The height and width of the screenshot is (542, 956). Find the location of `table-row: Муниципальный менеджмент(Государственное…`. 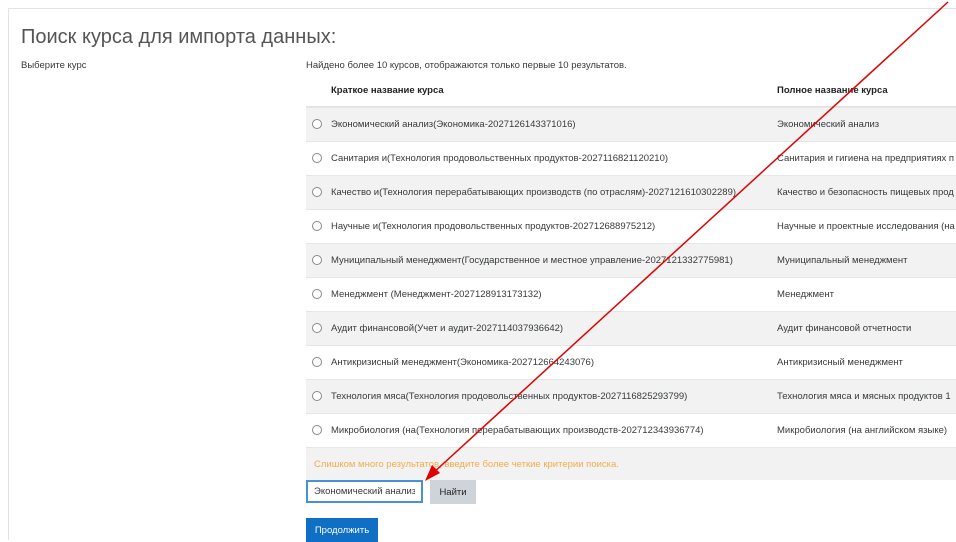

table-row: Муниципальный менеджмент(Государственное… is located at coordinates (631, 260).